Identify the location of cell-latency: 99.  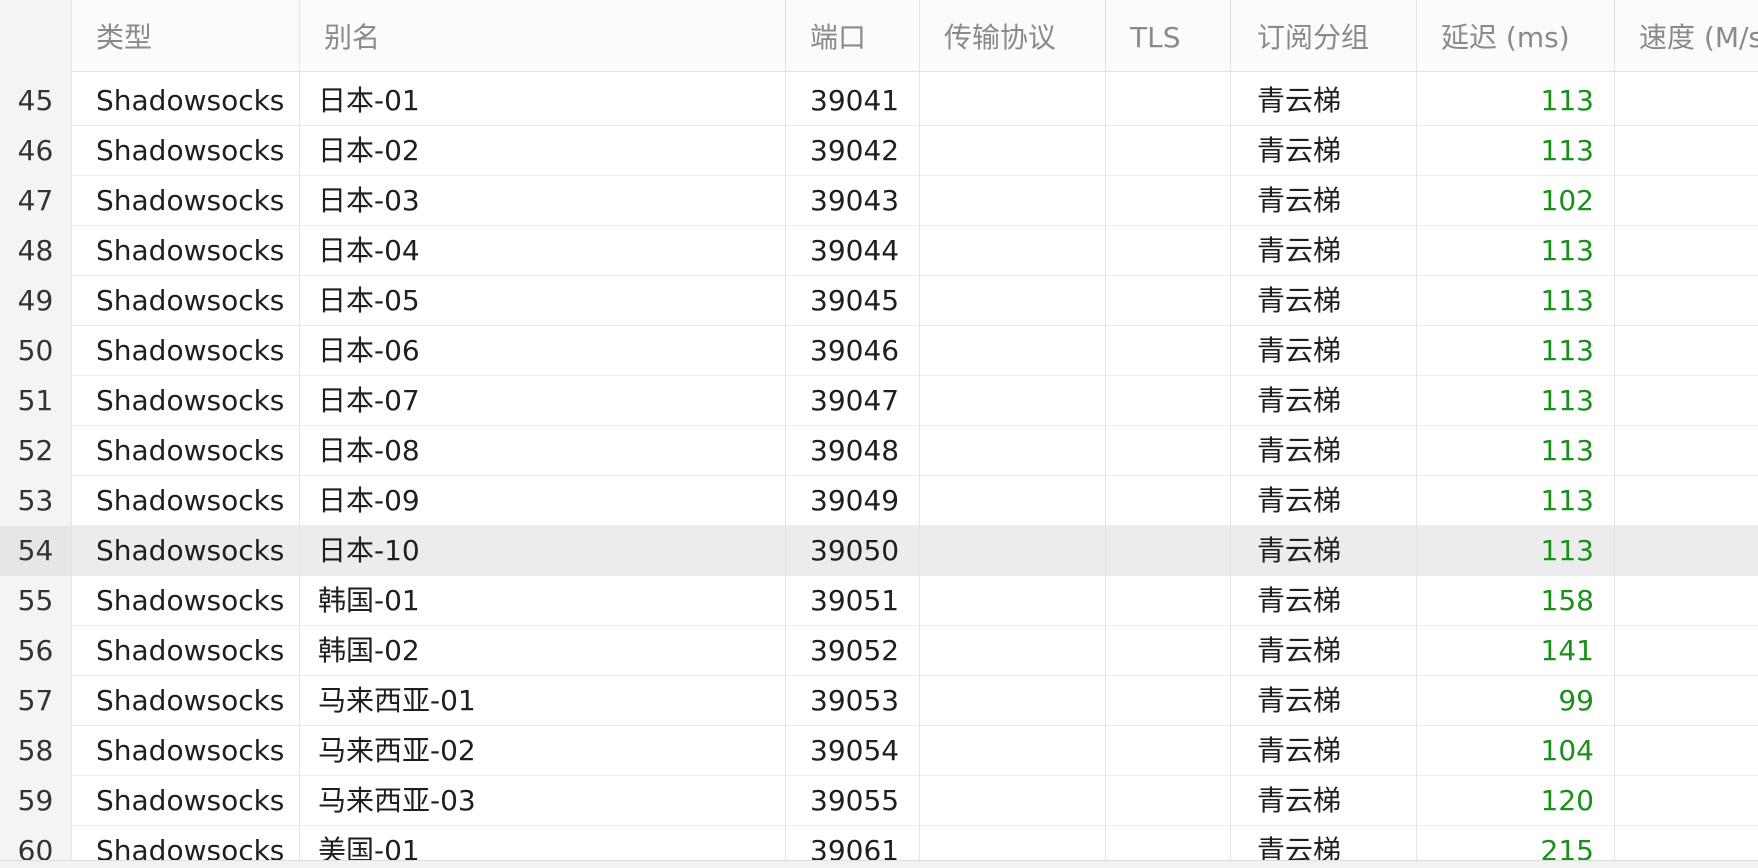
(1576, 700).